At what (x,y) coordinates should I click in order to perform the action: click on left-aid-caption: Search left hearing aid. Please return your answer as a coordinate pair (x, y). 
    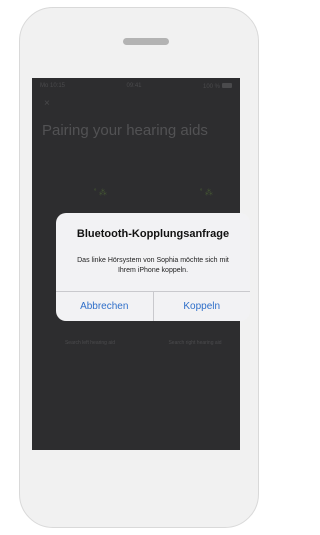
    Looking at the image, I should click on (90, 343).